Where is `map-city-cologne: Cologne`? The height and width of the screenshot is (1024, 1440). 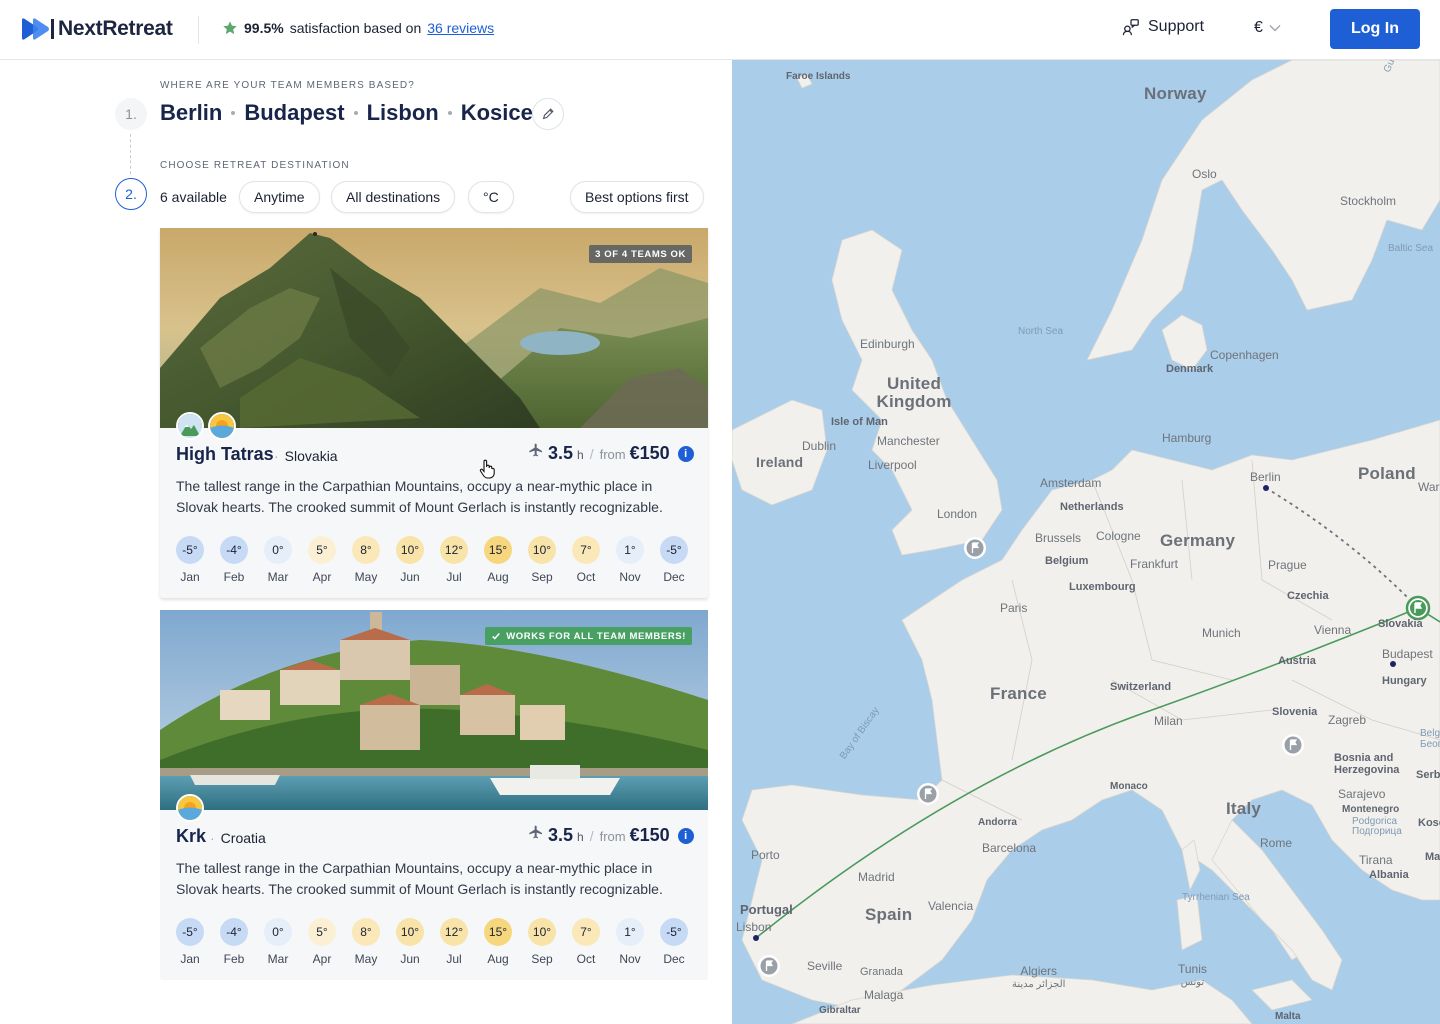
map-city-cologne: Cologne is located at coordinates (1118, 536).